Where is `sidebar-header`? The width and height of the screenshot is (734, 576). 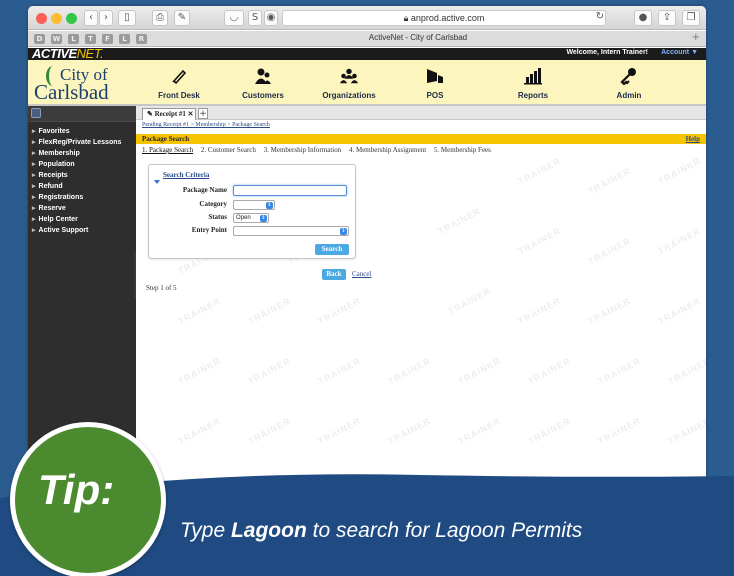
sidebar-header is located at coordinates (82, 114).